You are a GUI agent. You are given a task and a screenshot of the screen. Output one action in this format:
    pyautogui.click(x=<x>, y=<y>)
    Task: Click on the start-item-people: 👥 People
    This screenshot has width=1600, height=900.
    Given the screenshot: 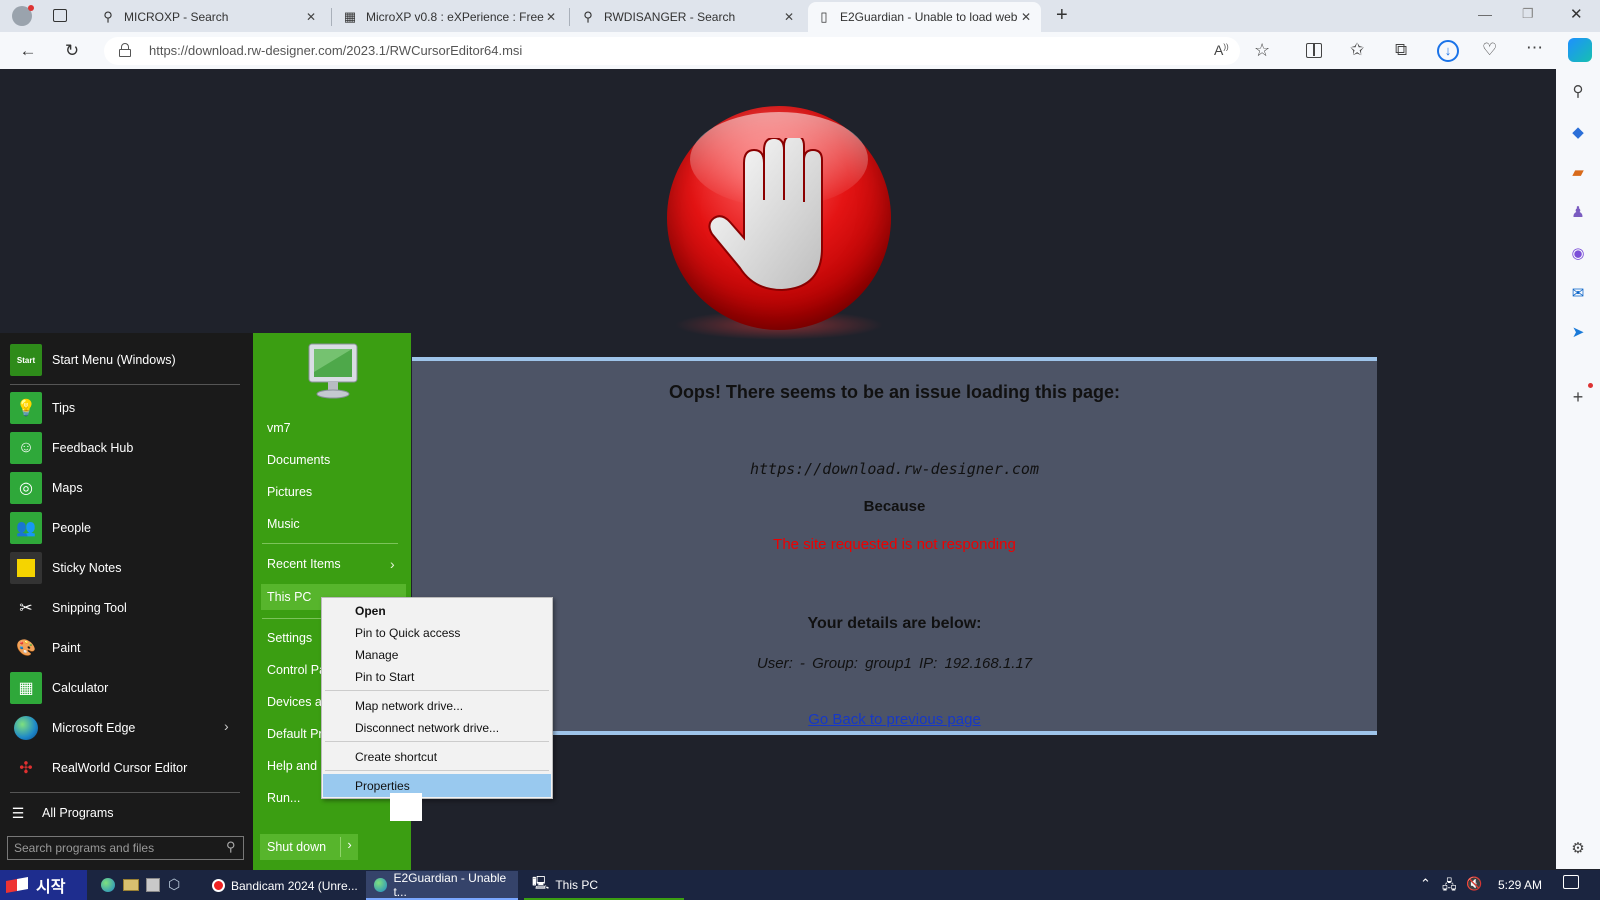 What is the action you would take?
    pyautogui.click(x=127, y=528)
    